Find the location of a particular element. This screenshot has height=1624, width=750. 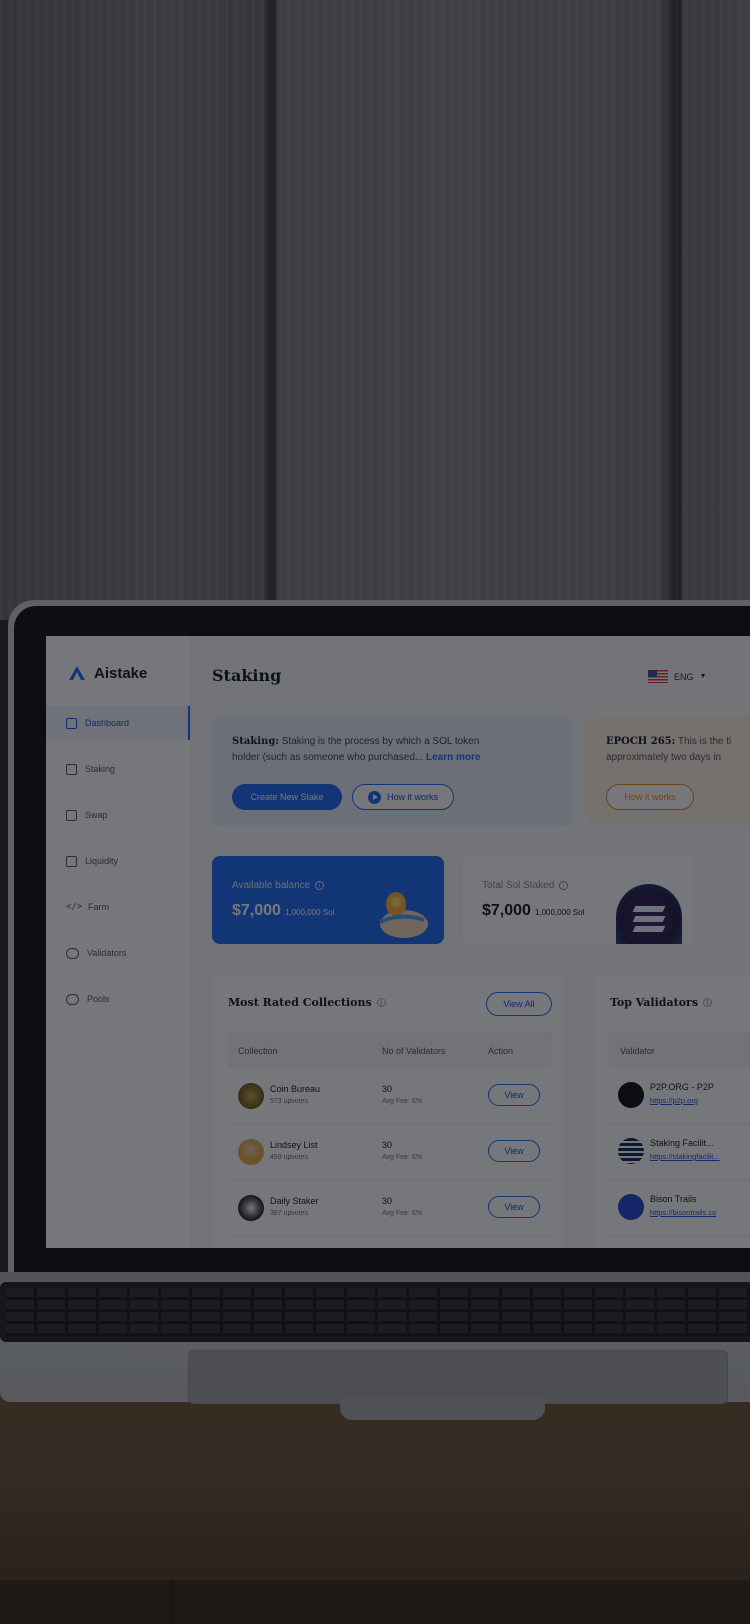

total-staked-sol: 1,000,000 Sol is located at coordinates (559, 912).